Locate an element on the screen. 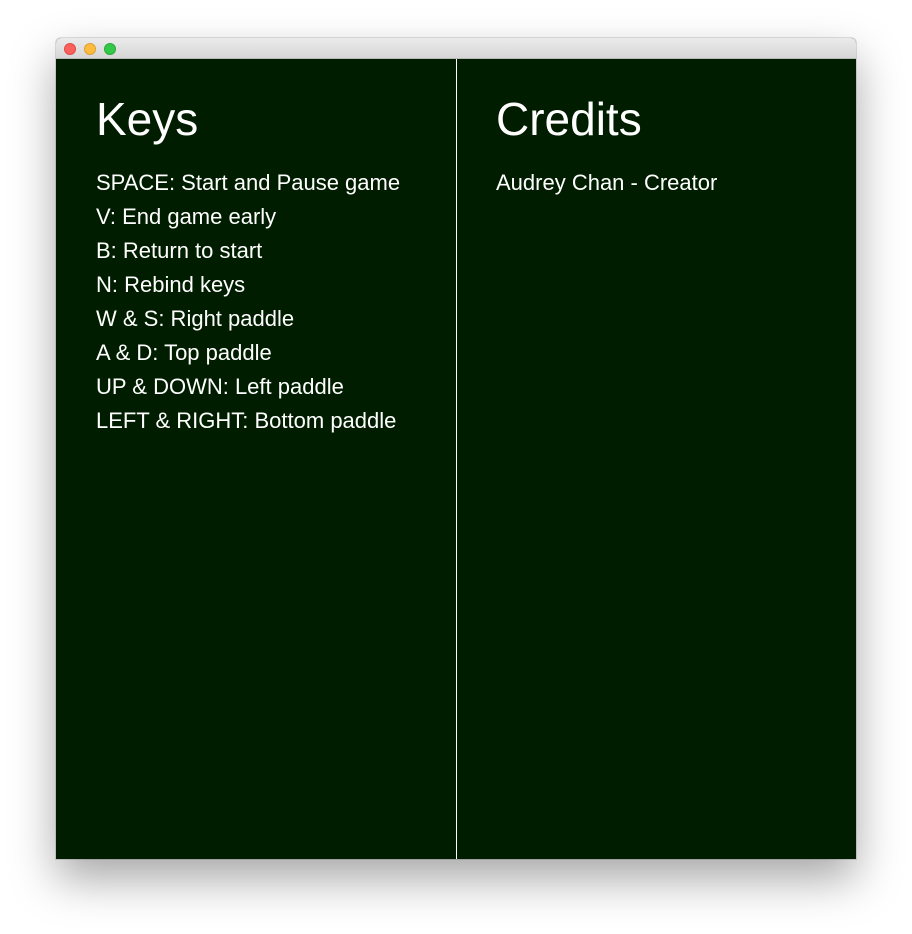 The image size is (912, 934). key-binding-item: A & D: Top paddle is located at coordinates (184, 352).